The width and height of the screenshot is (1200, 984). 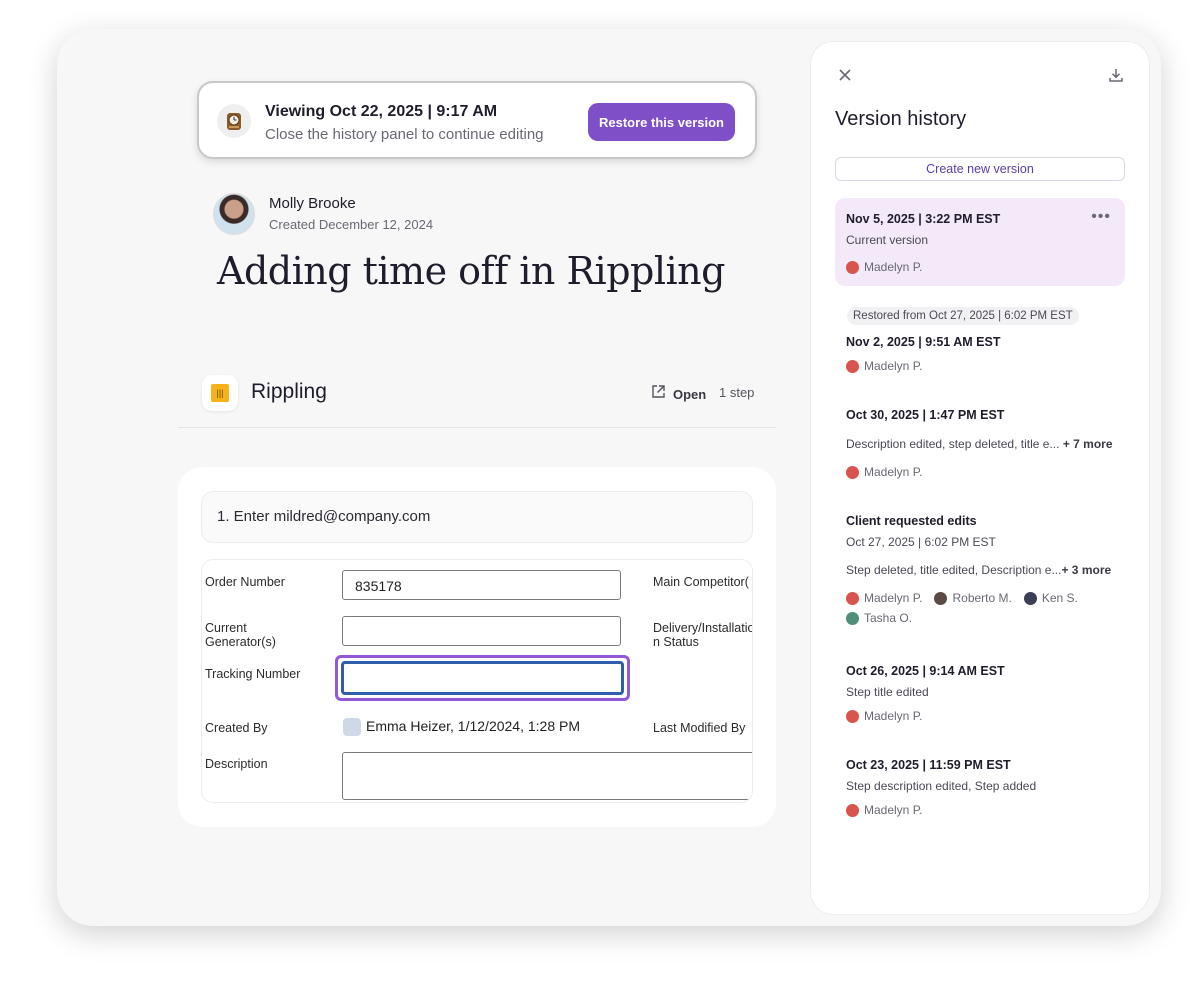 What do you see at coordinates (901, 119) in the screenshot?
I see `panel-title: Version history` at bounding box center [901, 119].